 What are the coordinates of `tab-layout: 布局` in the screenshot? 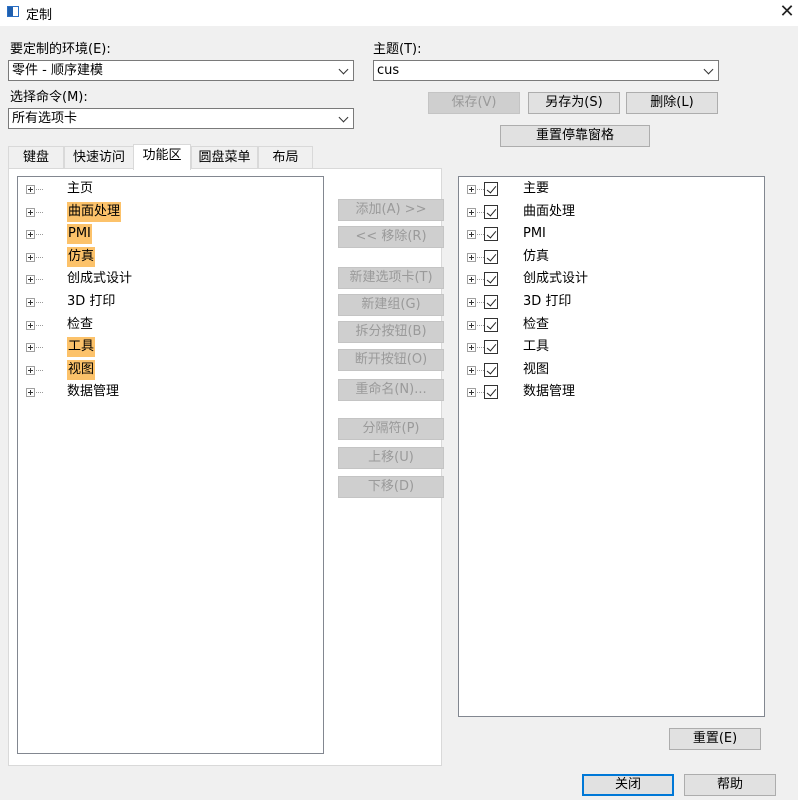 It's located at (285, 157).